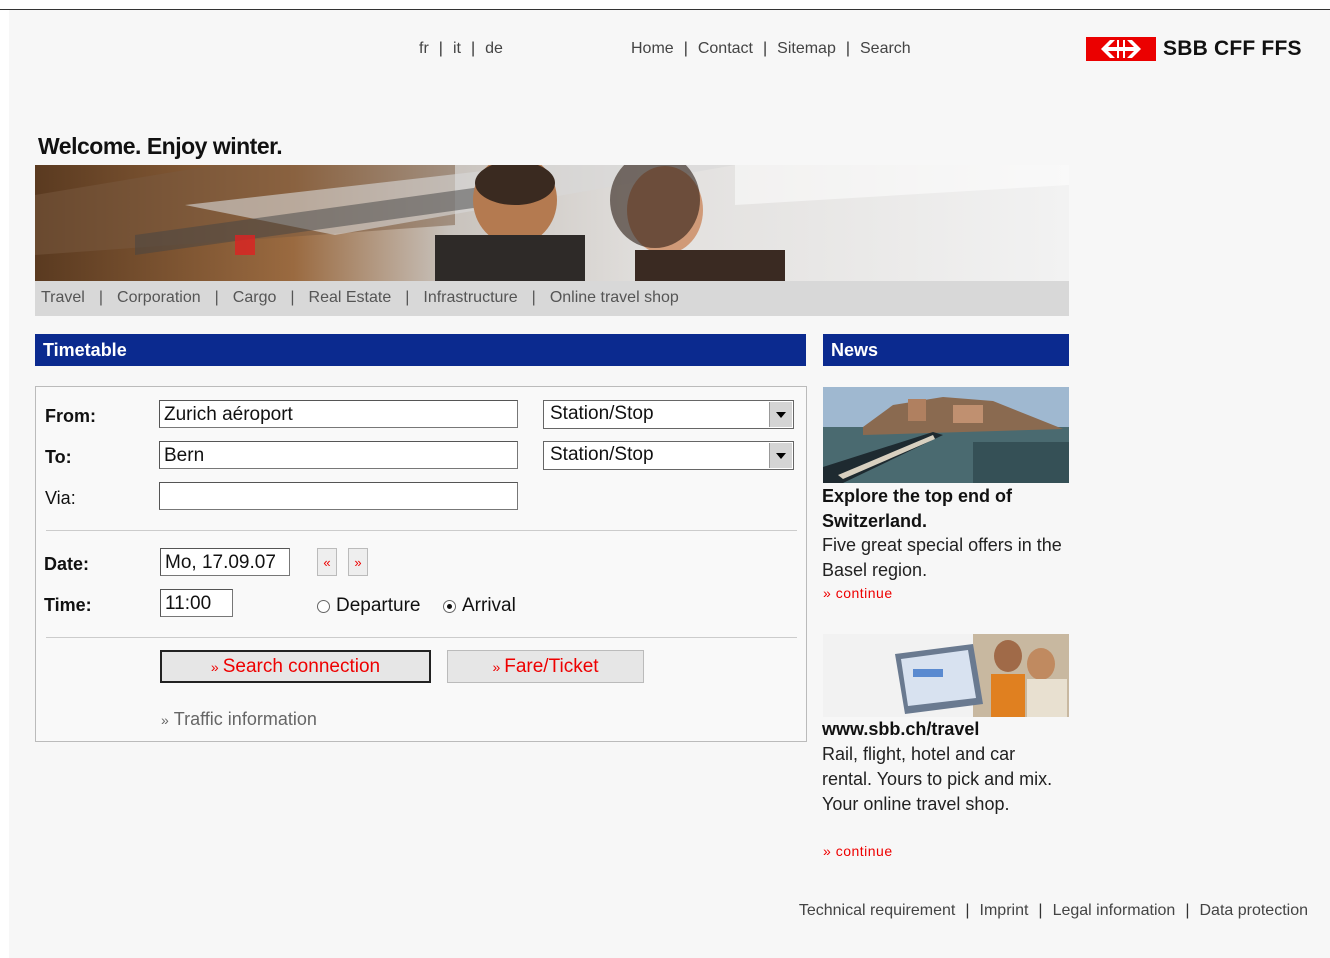  I want to click on top-navigation: Home | Contact | Sitemap | Search, so click(771, 49).